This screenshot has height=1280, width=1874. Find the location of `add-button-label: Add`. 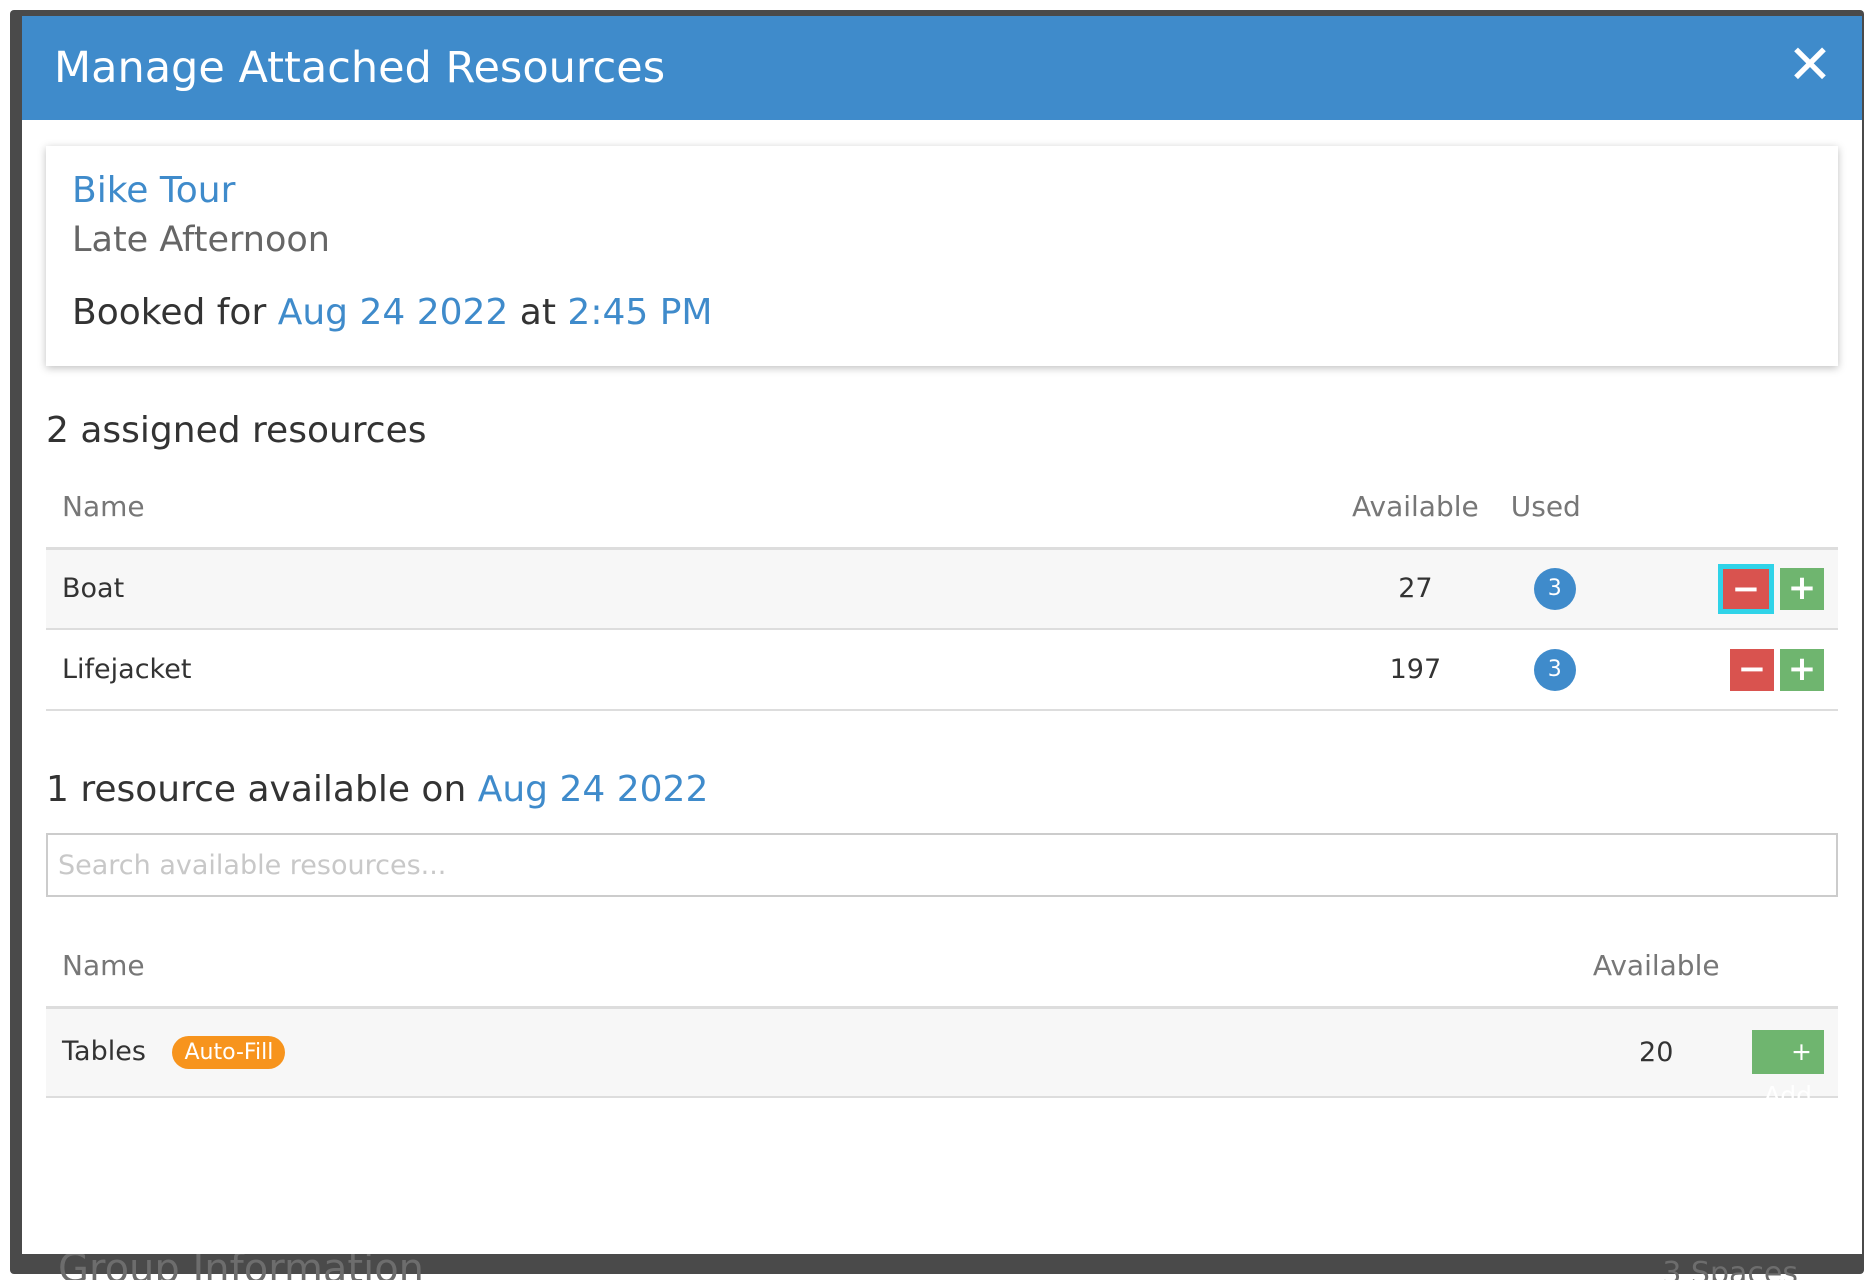

add-button-label: Add is located at coordinates (1787, 1096).